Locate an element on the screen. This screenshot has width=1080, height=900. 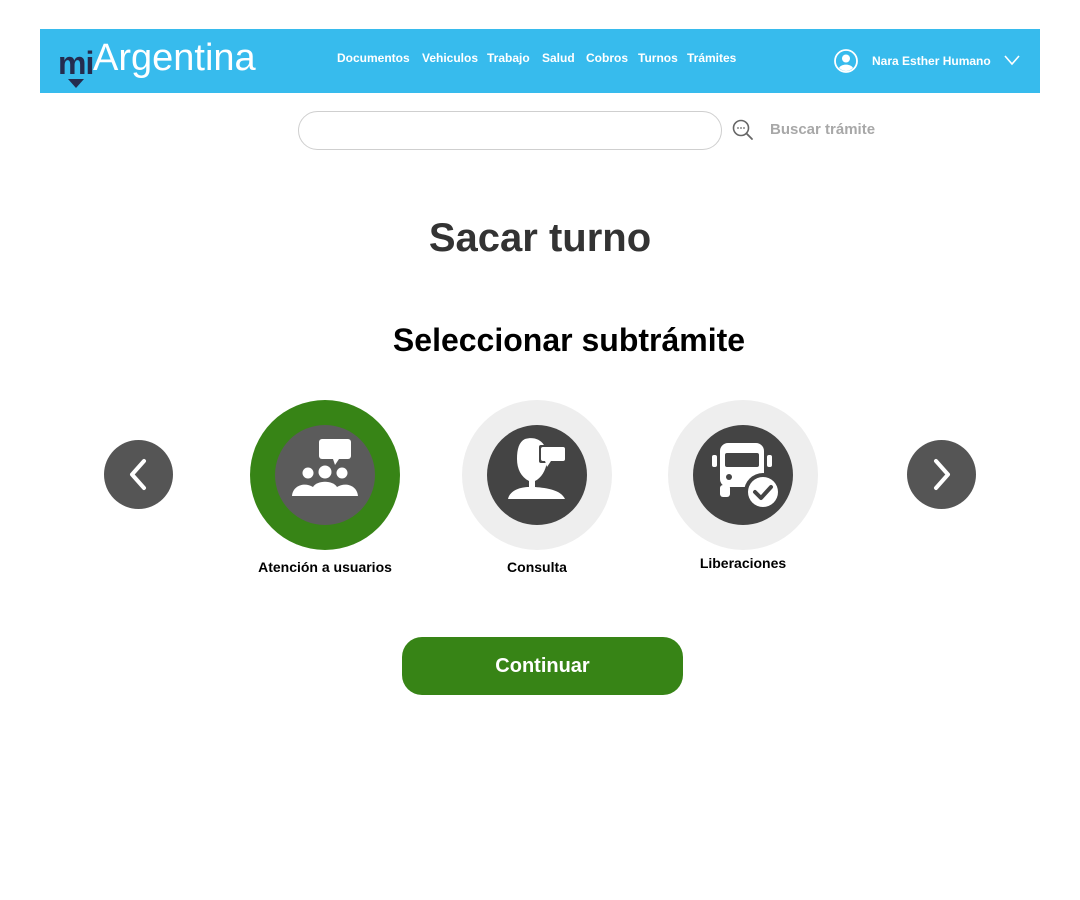
miargentina-logo: mi Argentina is located at coordinates (161, 61).